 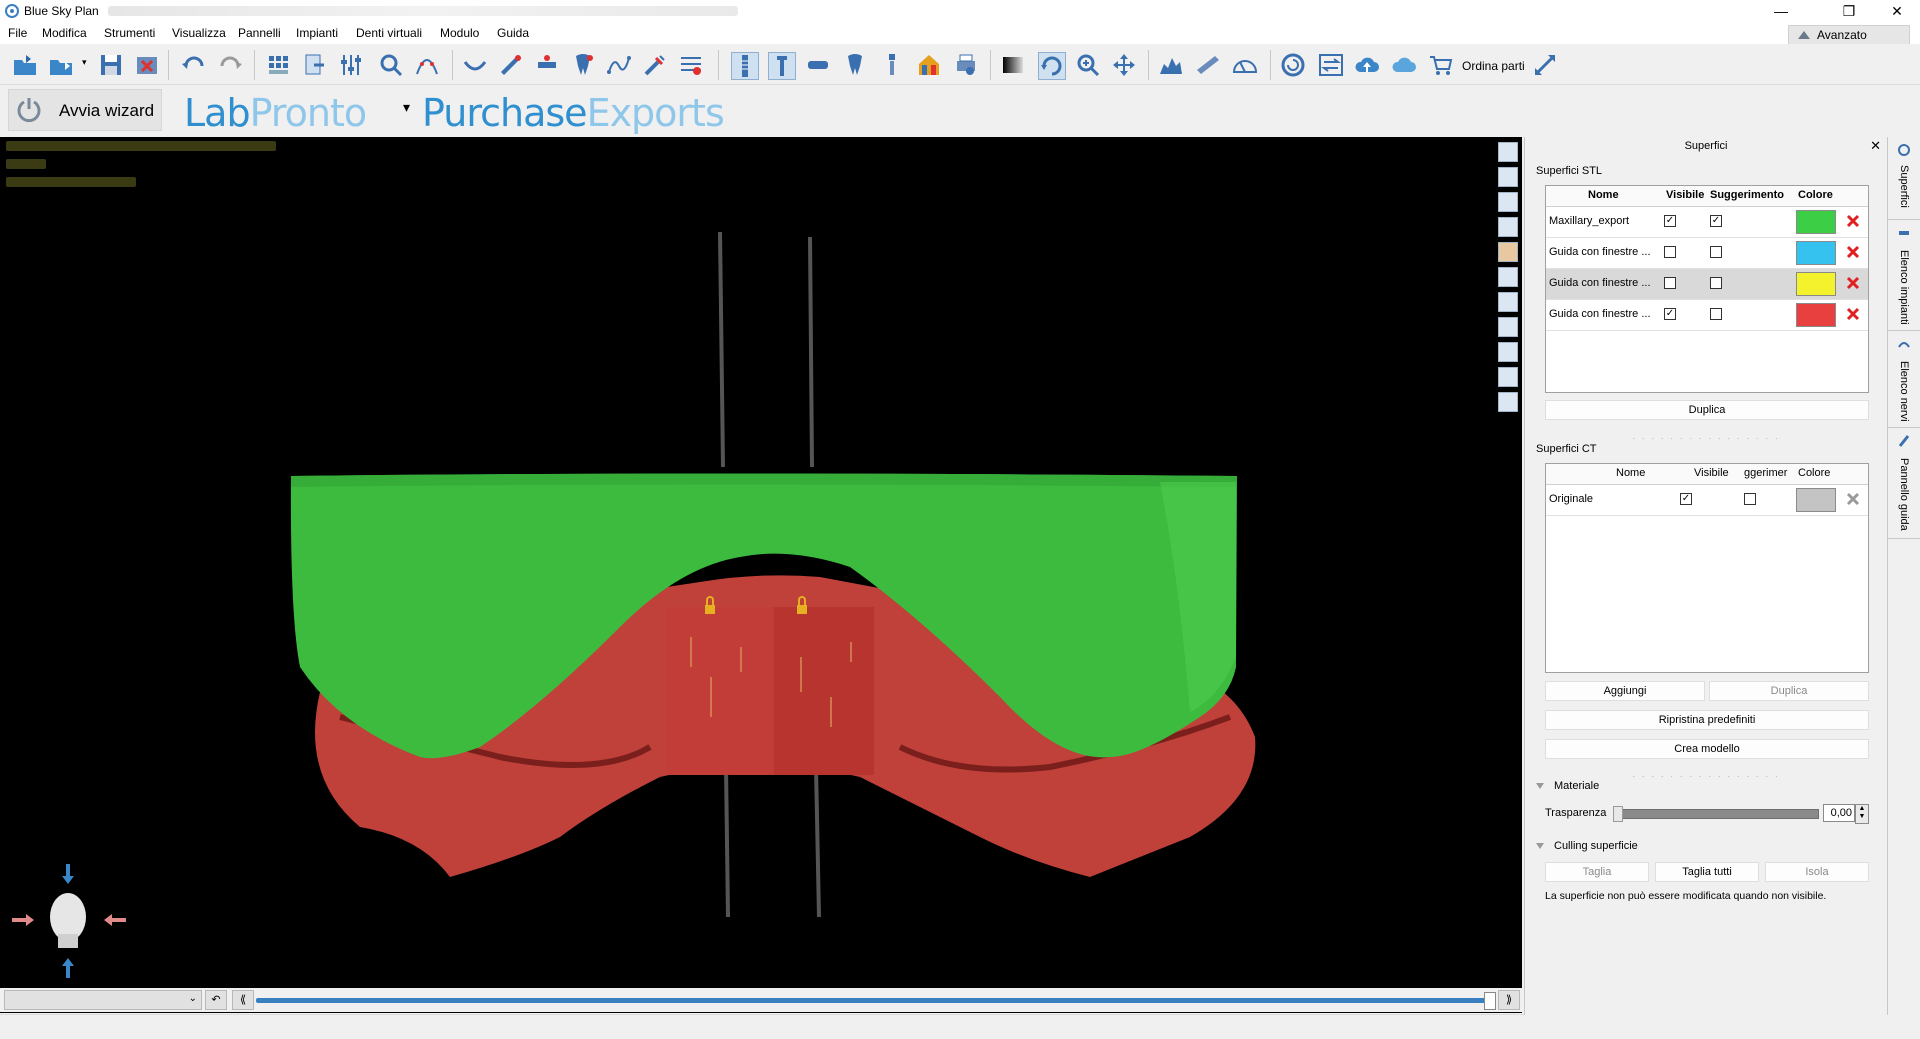 I want to click on menu-modifica: Modifica, so click(x=64, y=33).